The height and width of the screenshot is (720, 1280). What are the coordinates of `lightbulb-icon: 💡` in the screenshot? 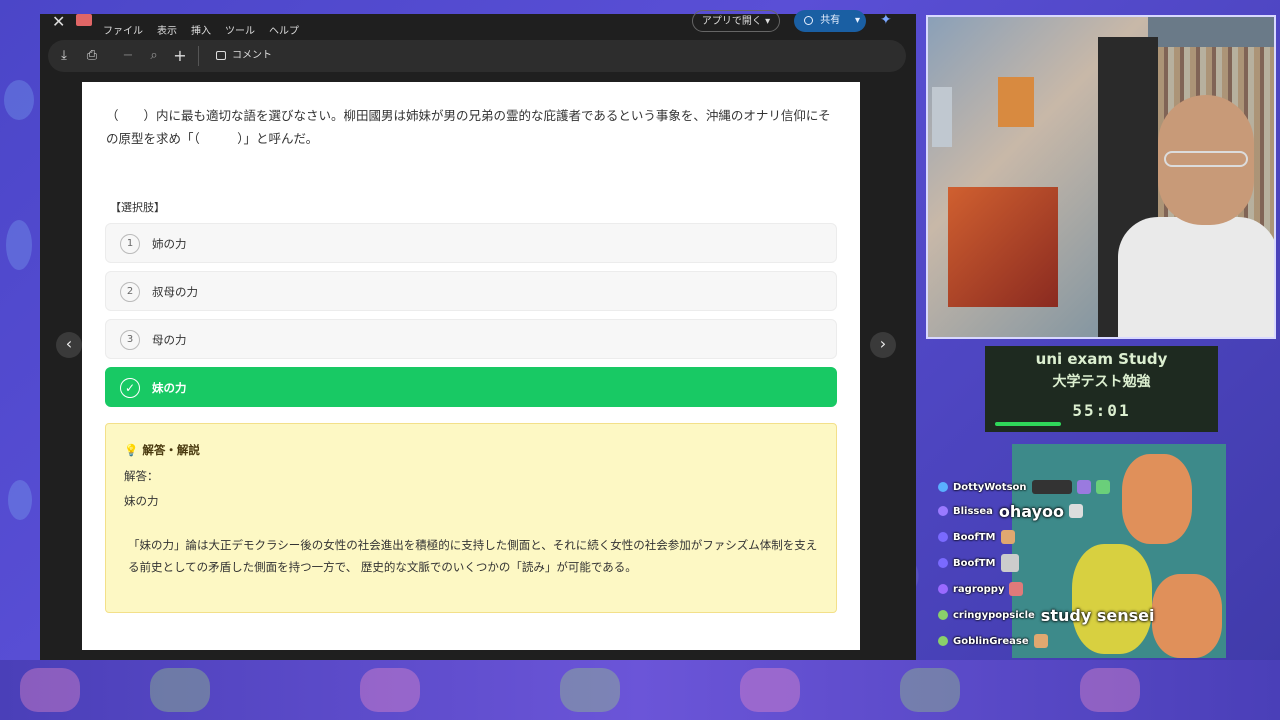 It's located at (131, 450).